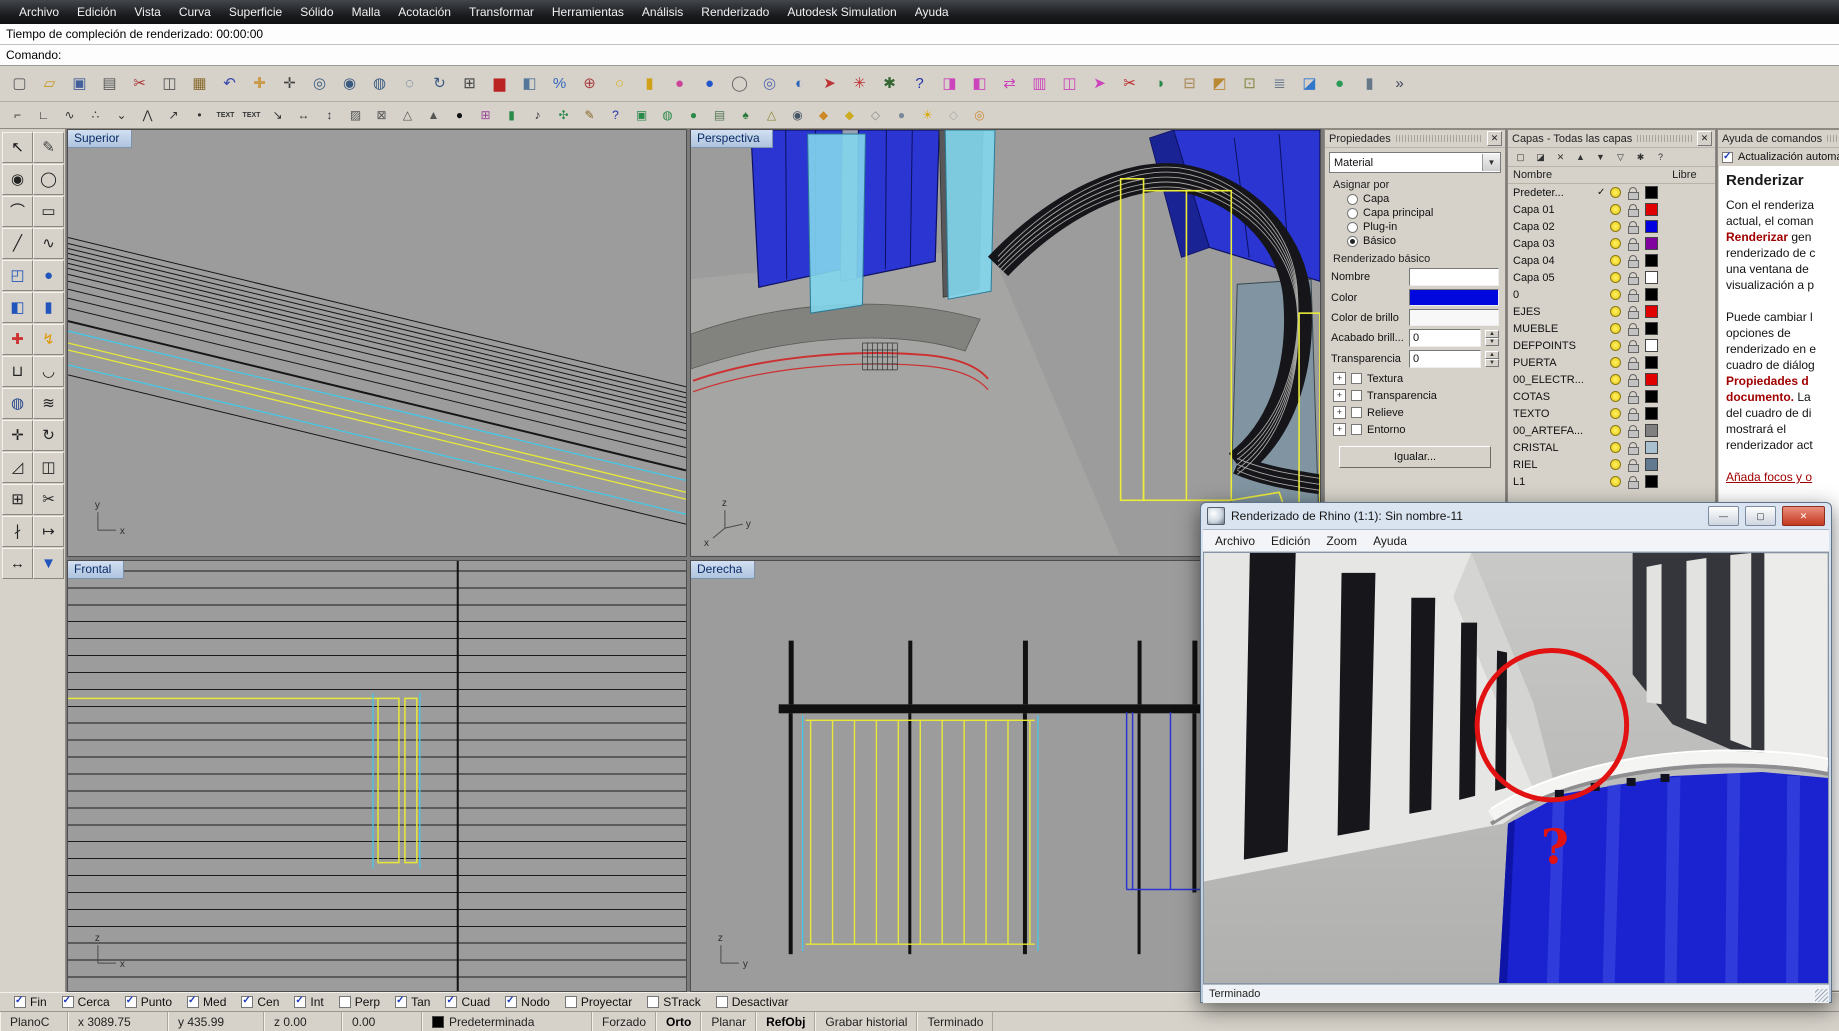 The image size is (1839, 1031). What do you see at coordinates (1492, 355) in the screenshot?
I see `spinner-up-icon: ▲` at bounding box center [1492, 355].